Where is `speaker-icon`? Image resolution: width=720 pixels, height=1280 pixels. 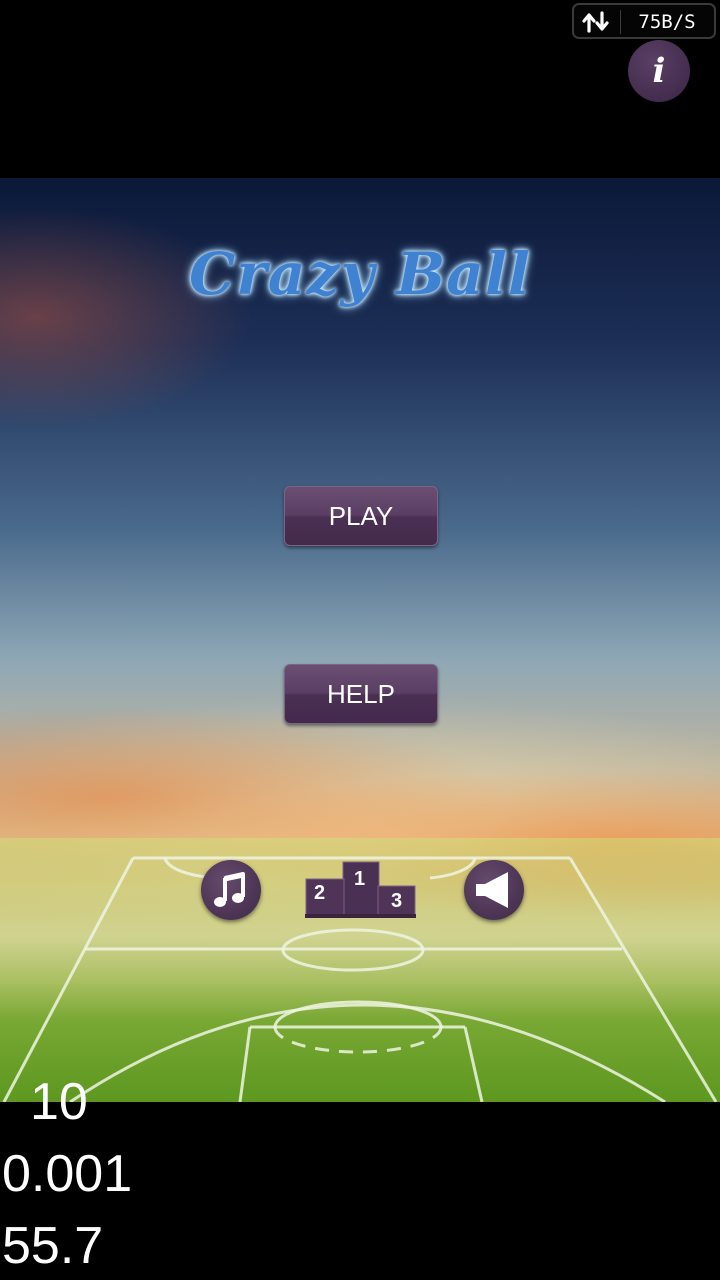
speaker-icon is located at coordinates (492, 890).